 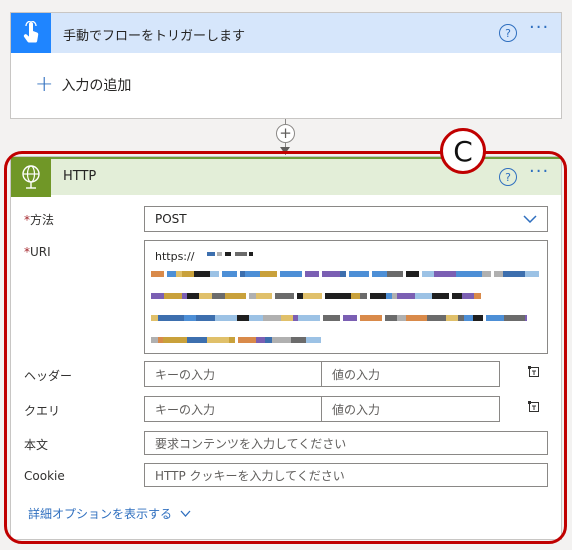 I want to click on add-input-button: + 入力の追加, so click(x=83, y=84).